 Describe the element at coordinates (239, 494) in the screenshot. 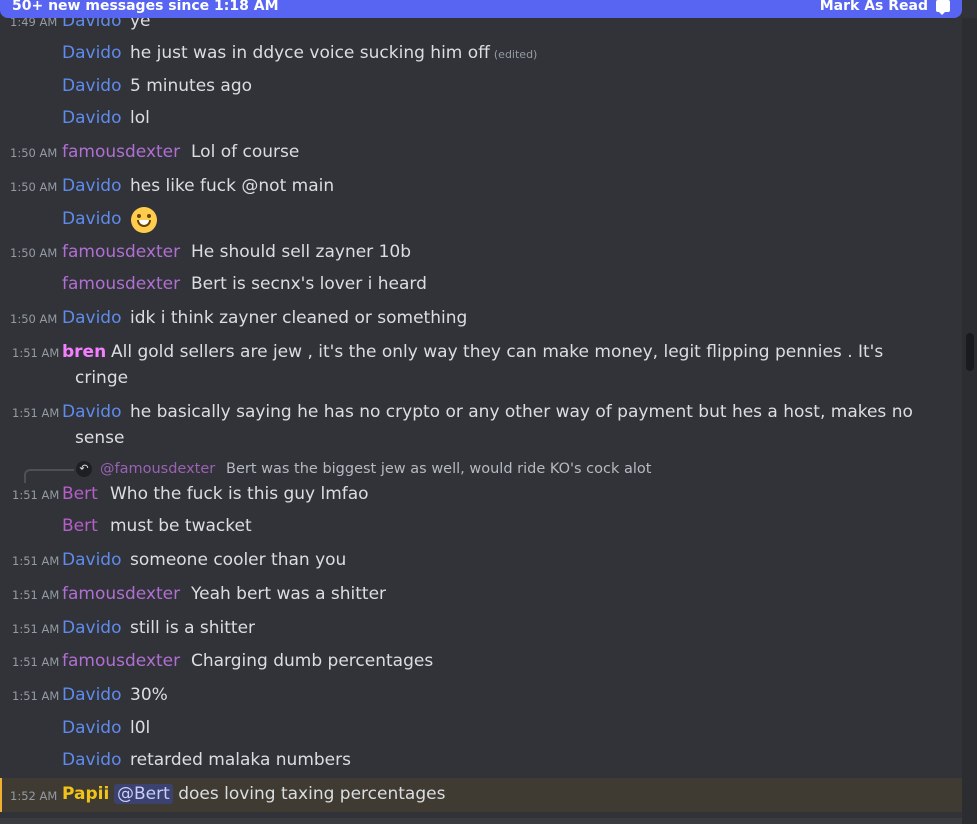

I see `message-text: Who the fuck is this guy lmfao` at that location.